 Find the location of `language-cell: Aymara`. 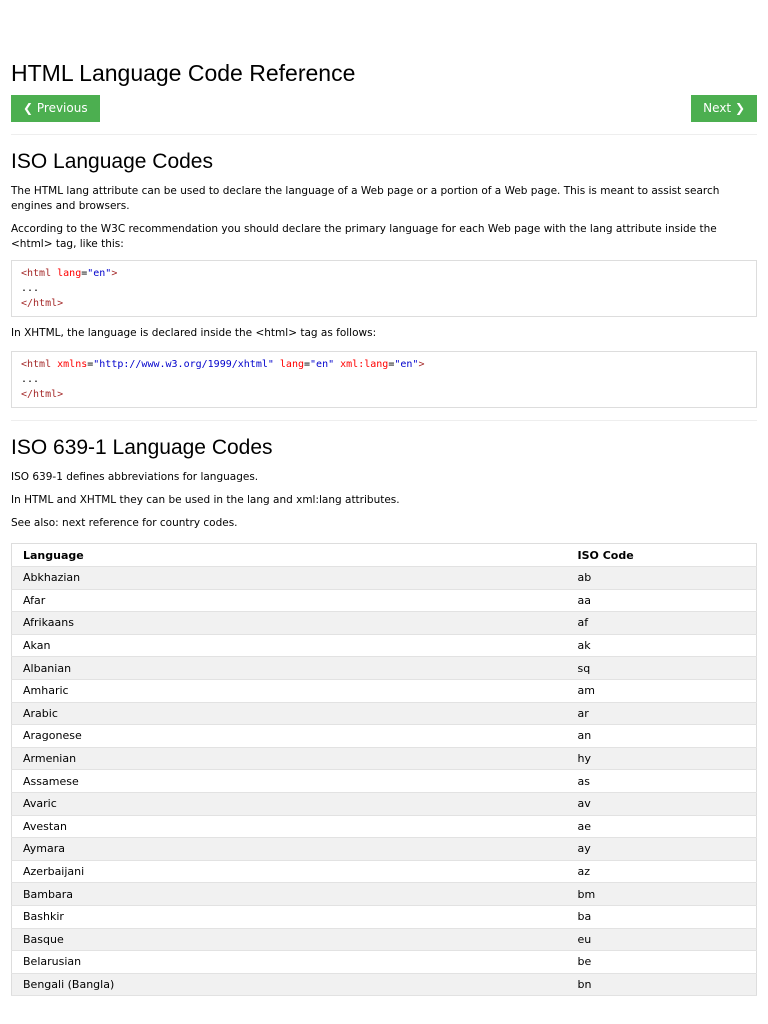

language-cell: Aymara is located at coordinates (289, 849).